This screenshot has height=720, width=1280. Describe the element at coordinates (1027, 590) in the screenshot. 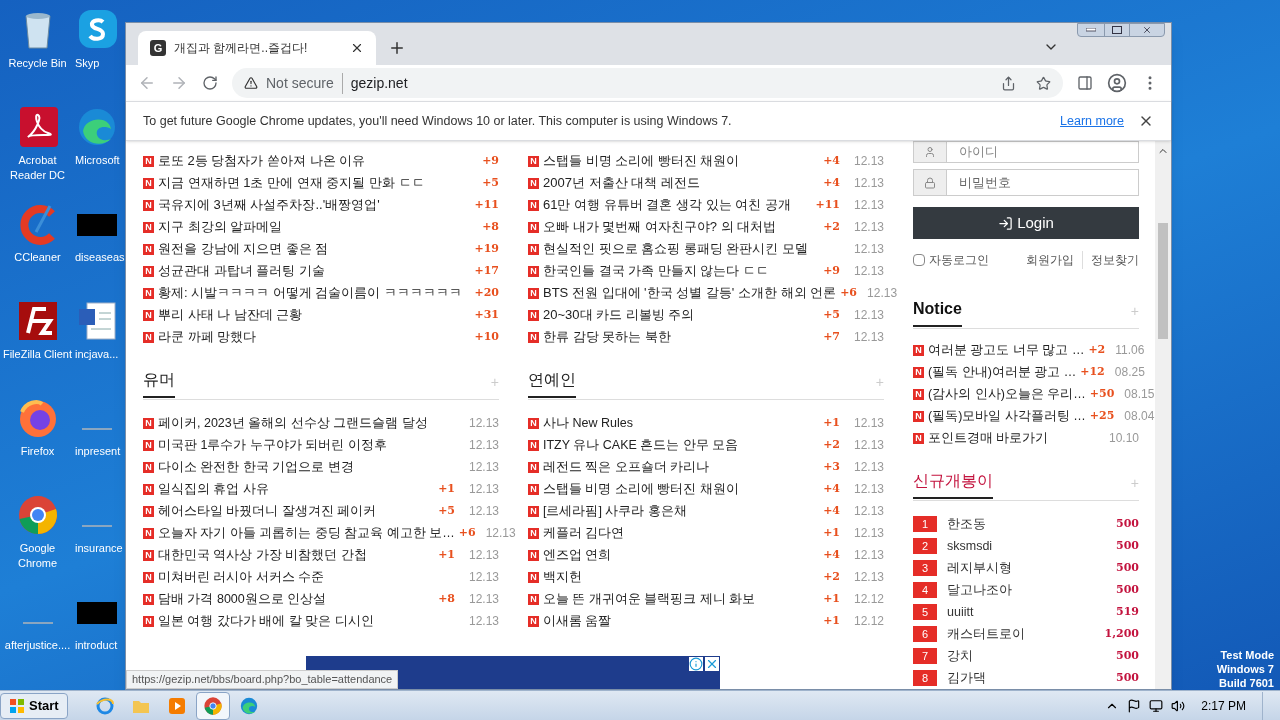

I see `member-name: 달고나조아` at that location.